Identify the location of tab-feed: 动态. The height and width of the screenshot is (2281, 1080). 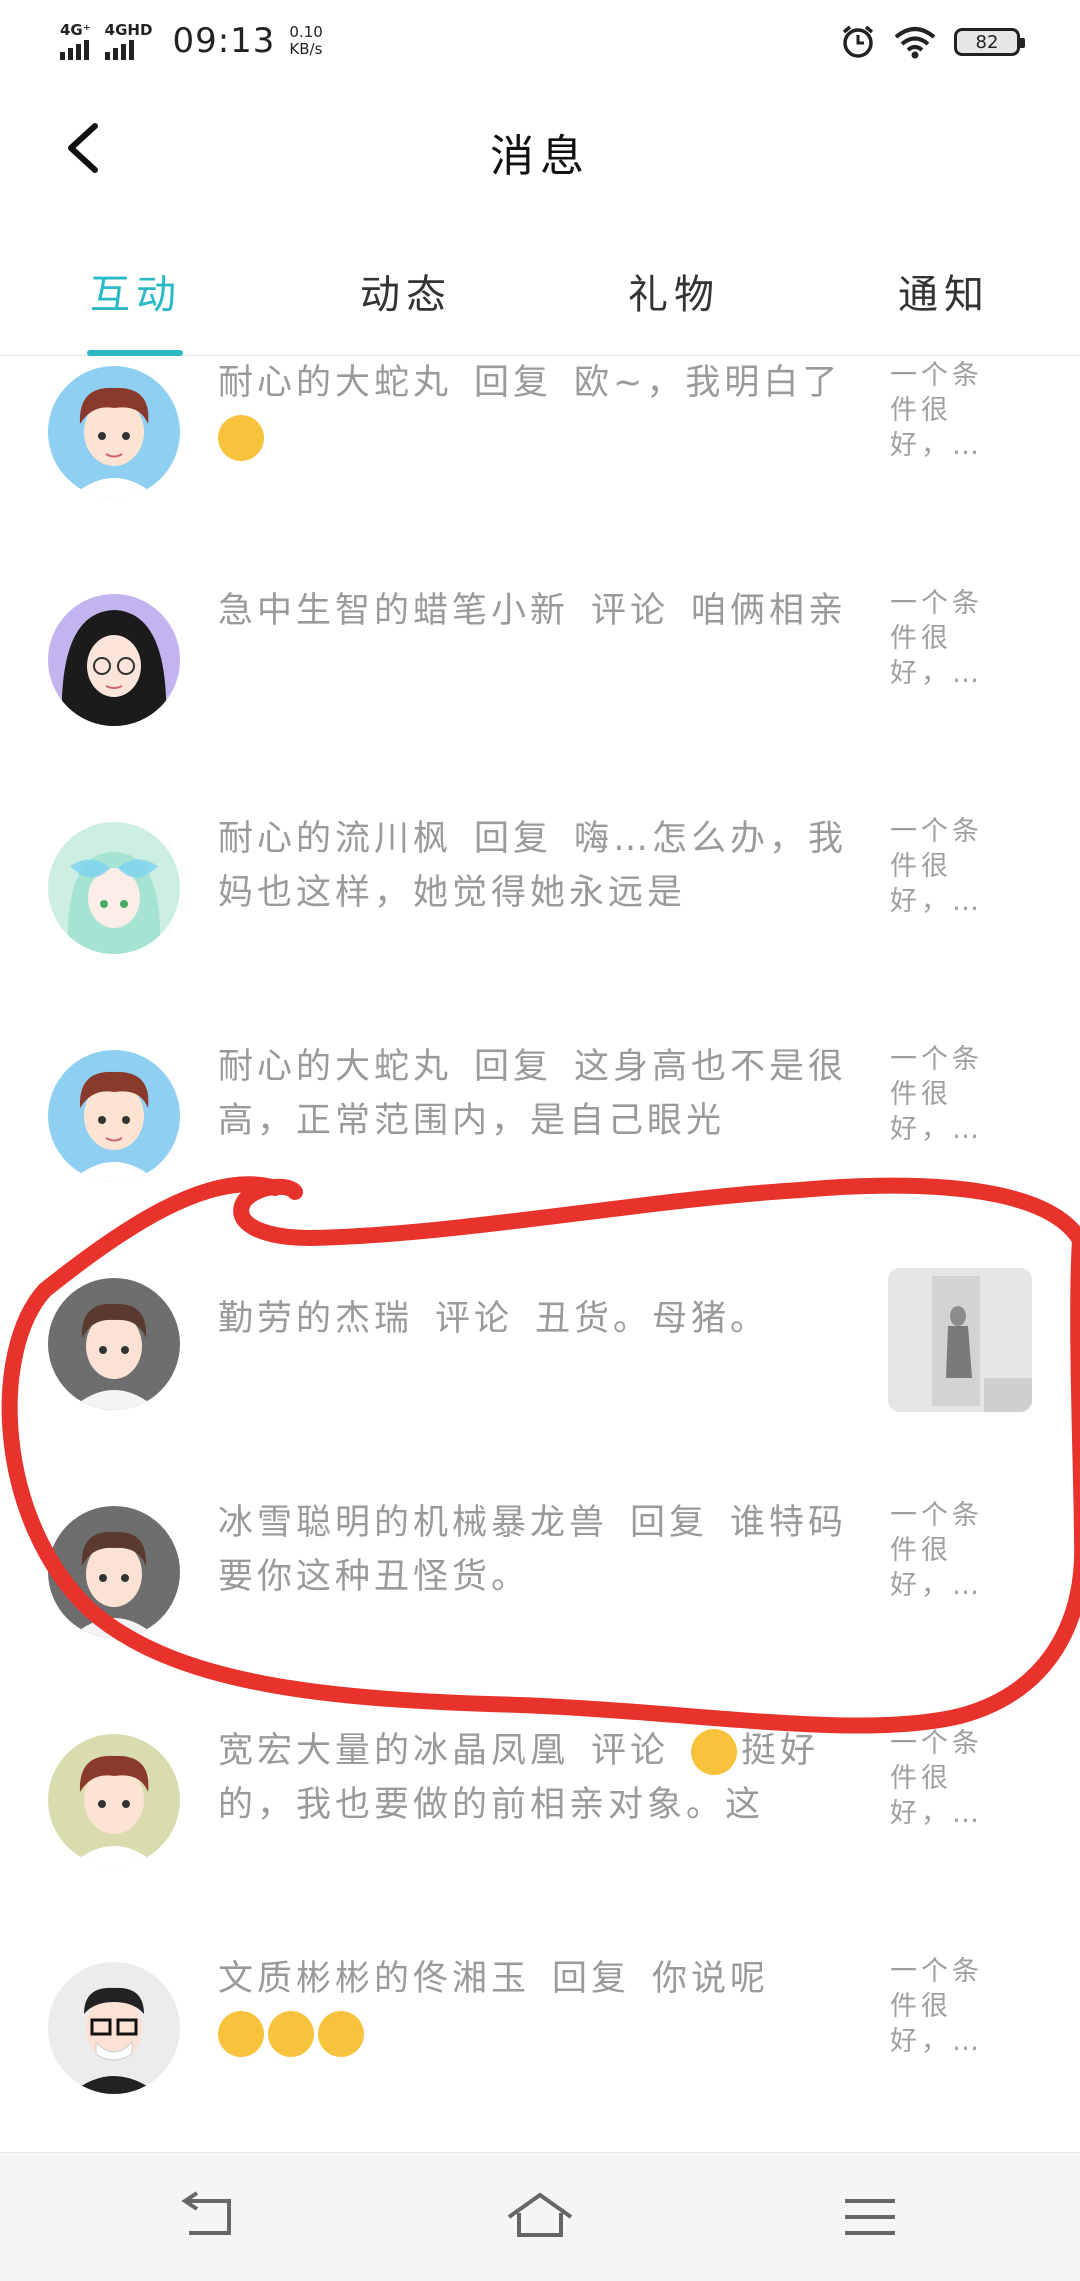
(406, 291).